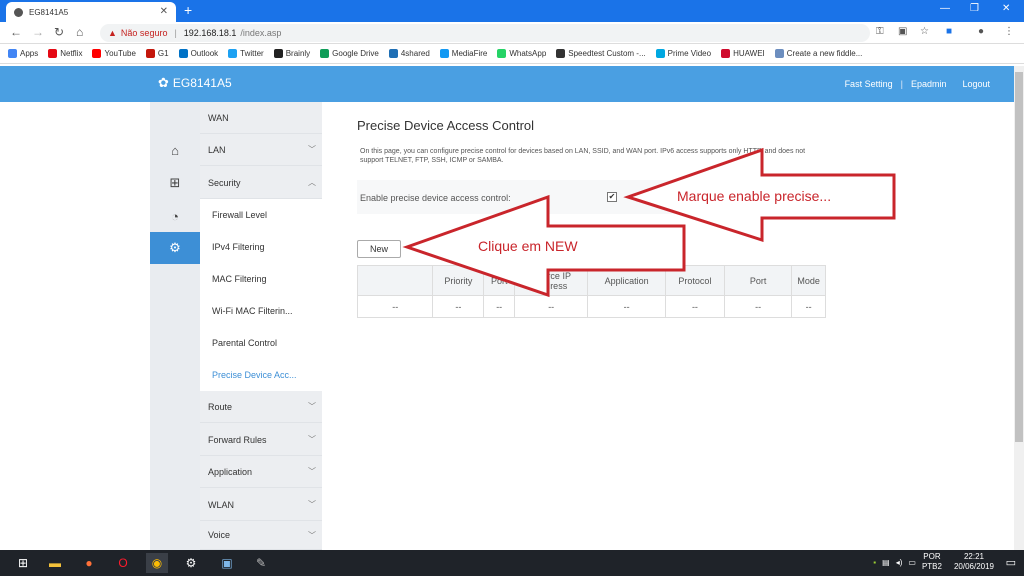  I want to click on volume-icon: ◂), so click(899, 562).